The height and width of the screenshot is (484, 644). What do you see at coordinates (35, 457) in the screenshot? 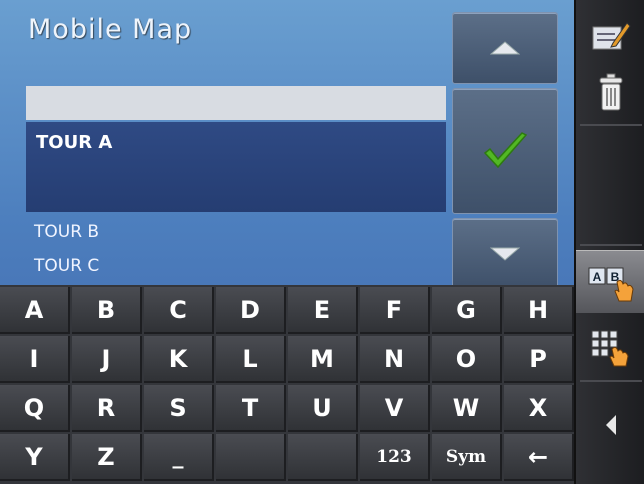
I see `key-Y: Y` at bounding box center [35, 457].